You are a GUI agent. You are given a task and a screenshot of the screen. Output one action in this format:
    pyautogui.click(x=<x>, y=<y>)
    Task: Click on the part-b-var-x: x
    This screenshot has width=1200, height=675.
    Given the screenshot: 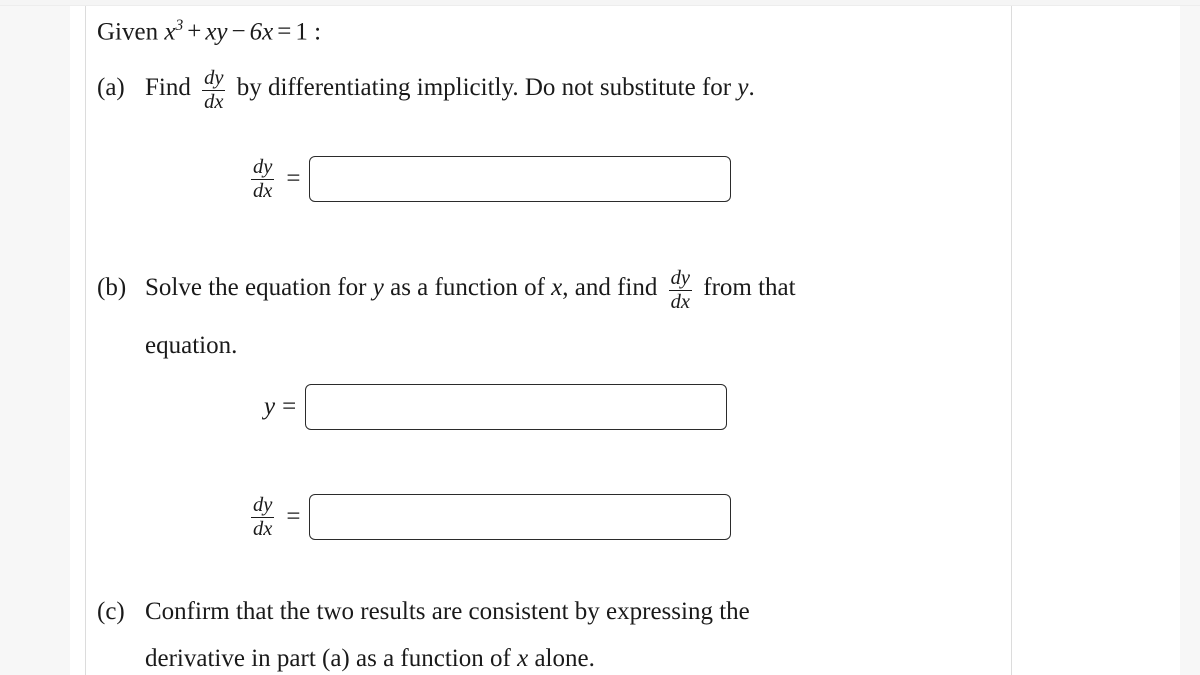 What is the action you would take?
    pyautogui.click(x=557, y=287)
    